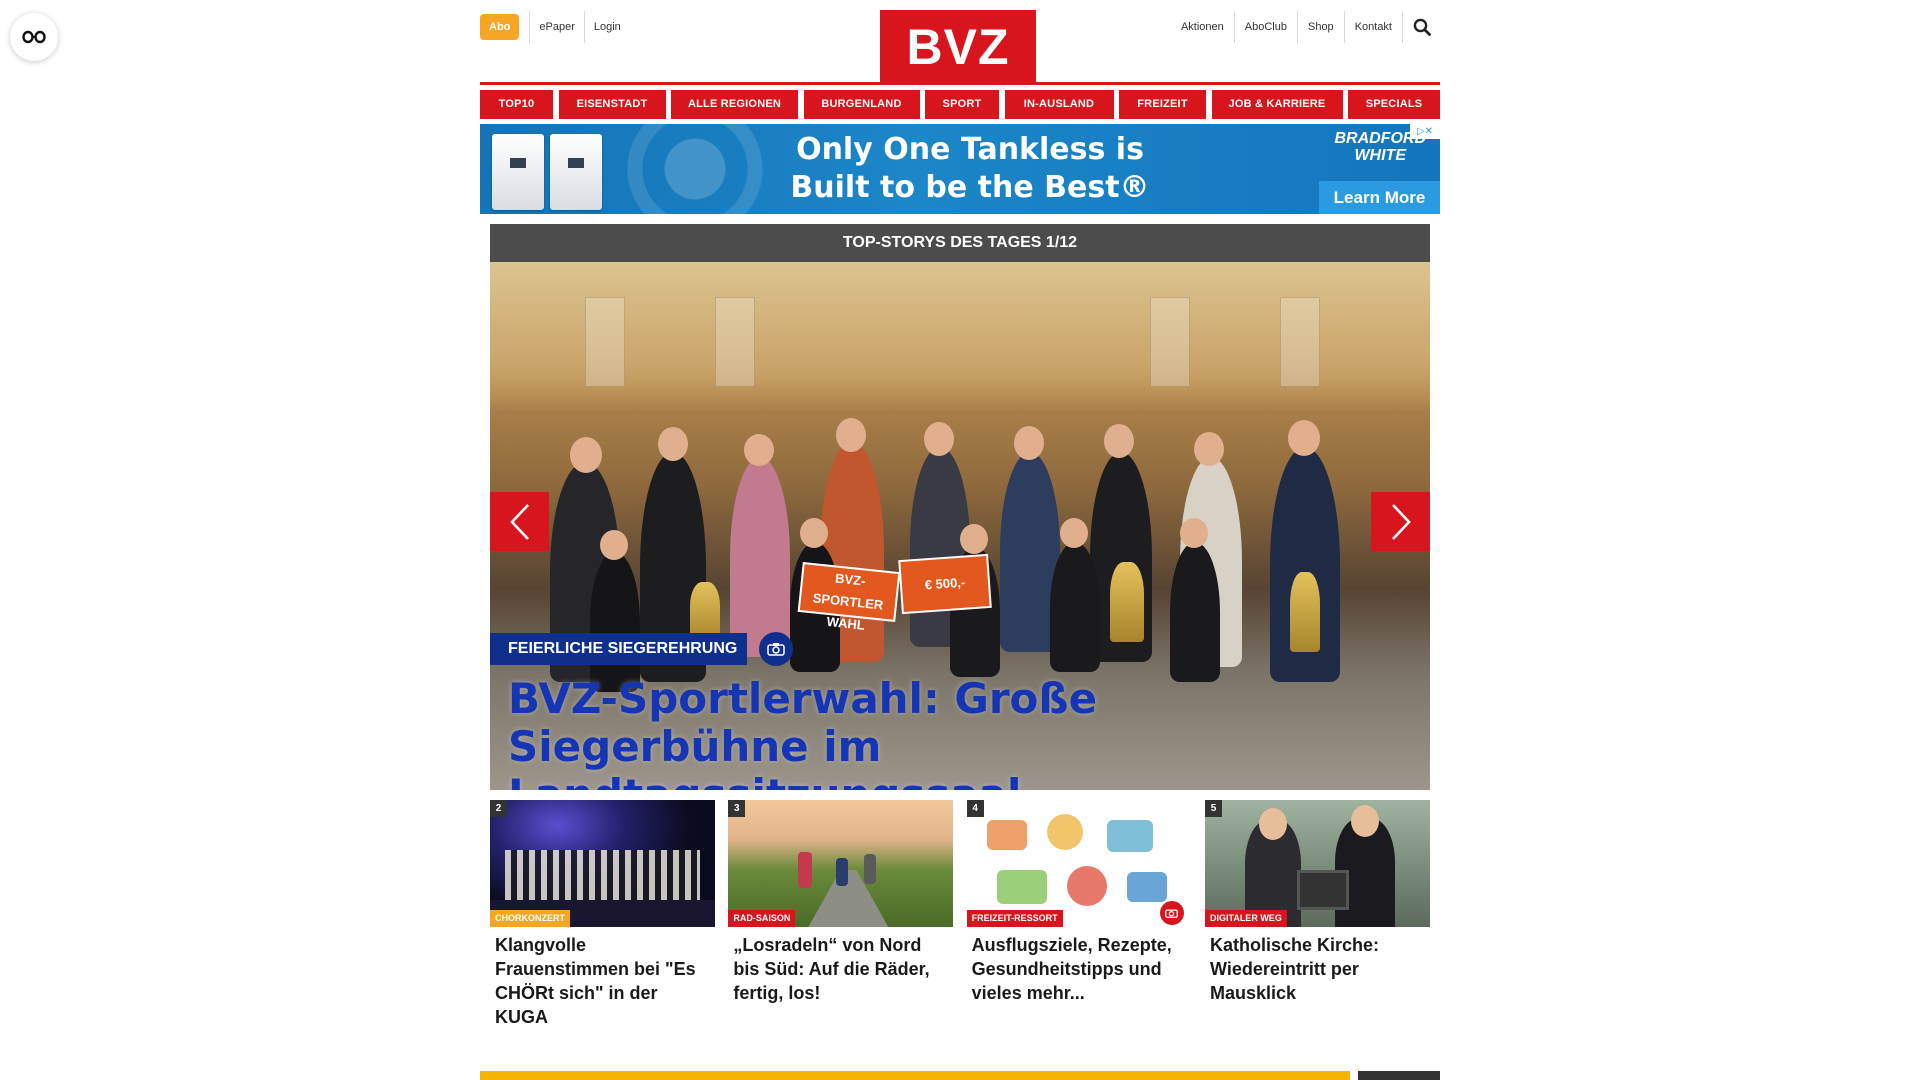  Describe the element at coordinates (1213, 808) in the screenshot. I see `teaser-rank: 5` at that location.